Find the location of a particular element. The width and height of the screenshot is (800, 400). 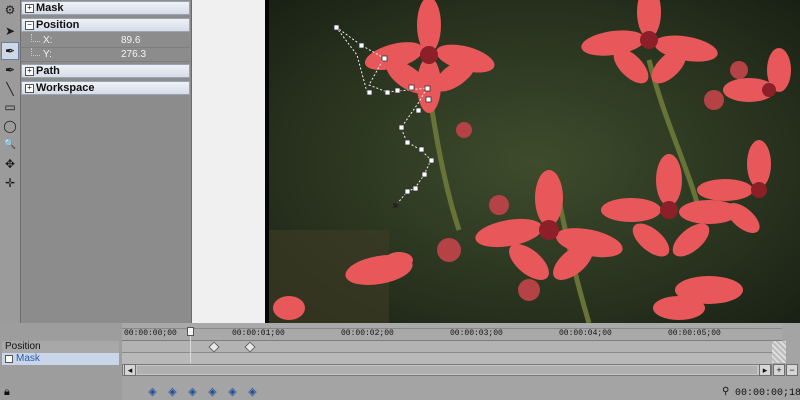

current-timecode: 00:00:00;18 is located at coordinates (767, 393).